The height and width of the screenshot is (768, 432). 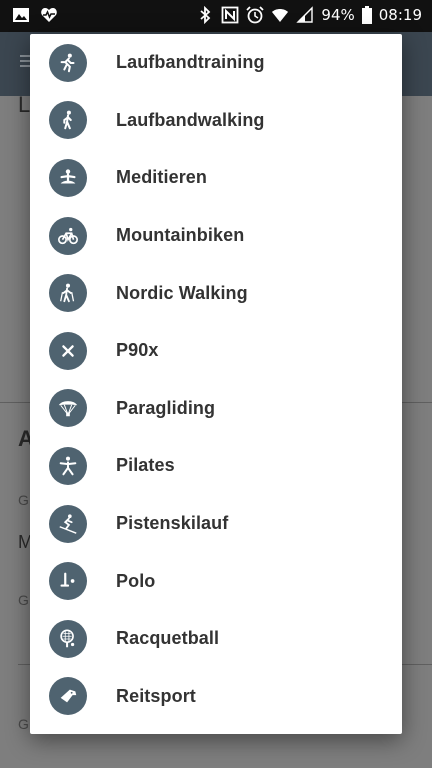 I want to click on pilates-icon, so click(x=68, y=465).